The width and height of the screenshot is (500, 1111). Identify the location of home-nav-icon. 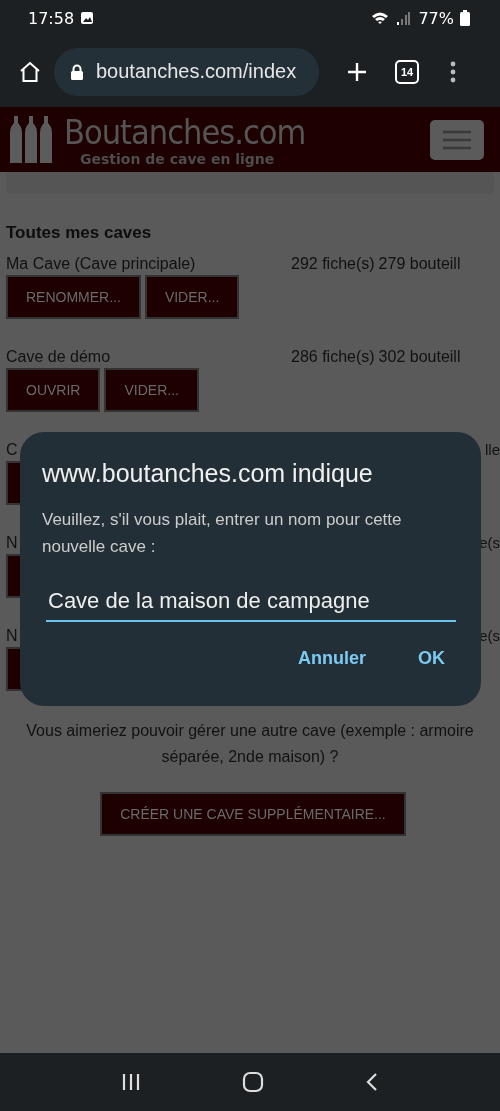
(253, 1082).